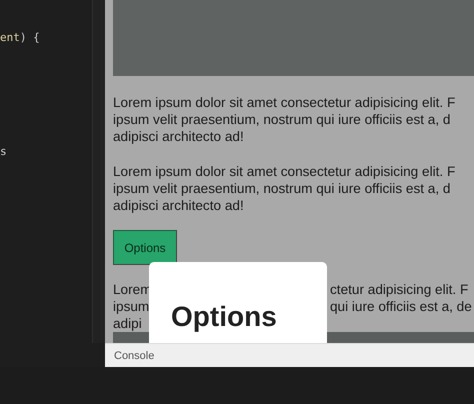 The height and width of the screenshot is (404, 474). I want to click on code-line: s, so click(4, 152).